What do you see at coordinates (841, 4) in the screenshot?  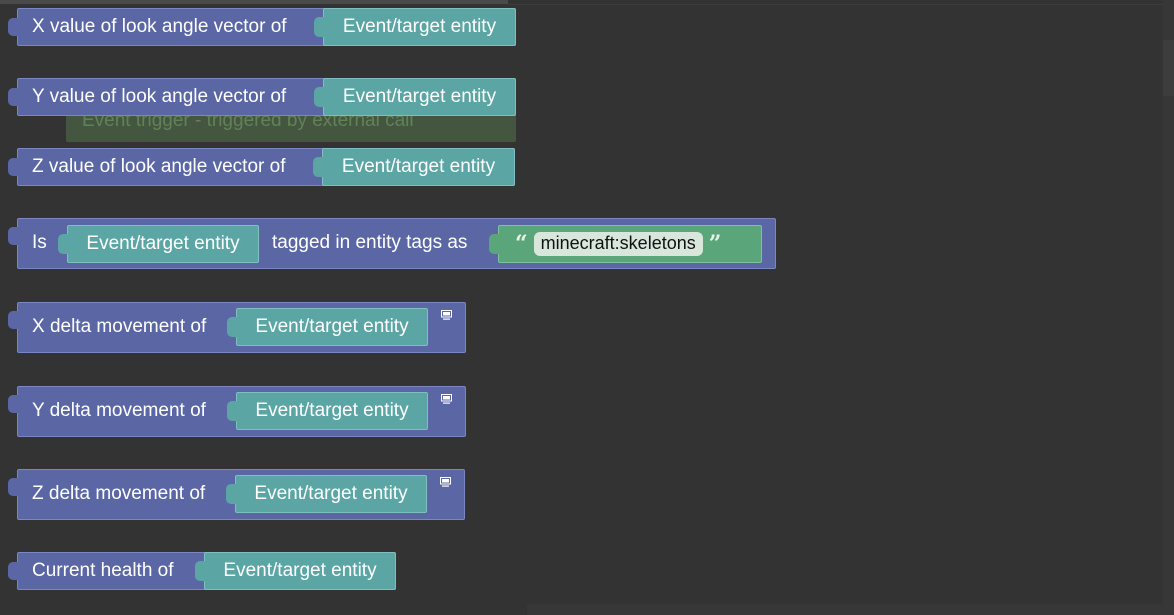 I see `workspace-top-border` at bounding box center [841, 4].